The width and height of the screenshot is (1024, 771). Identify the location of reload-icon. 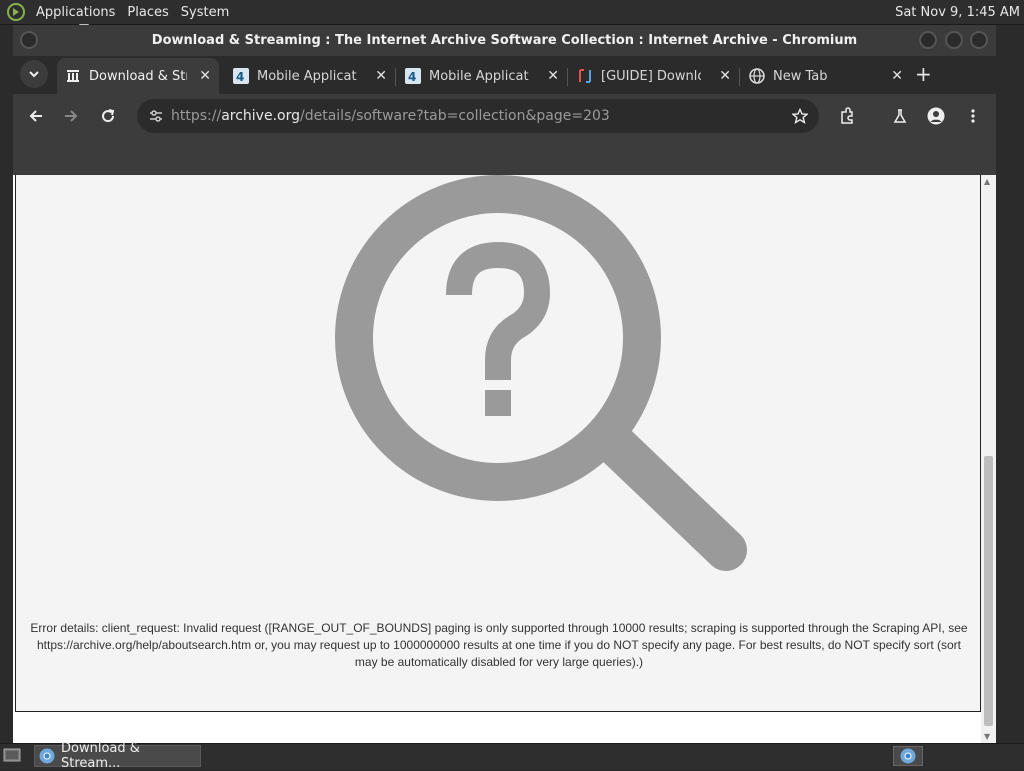
(108, 116).